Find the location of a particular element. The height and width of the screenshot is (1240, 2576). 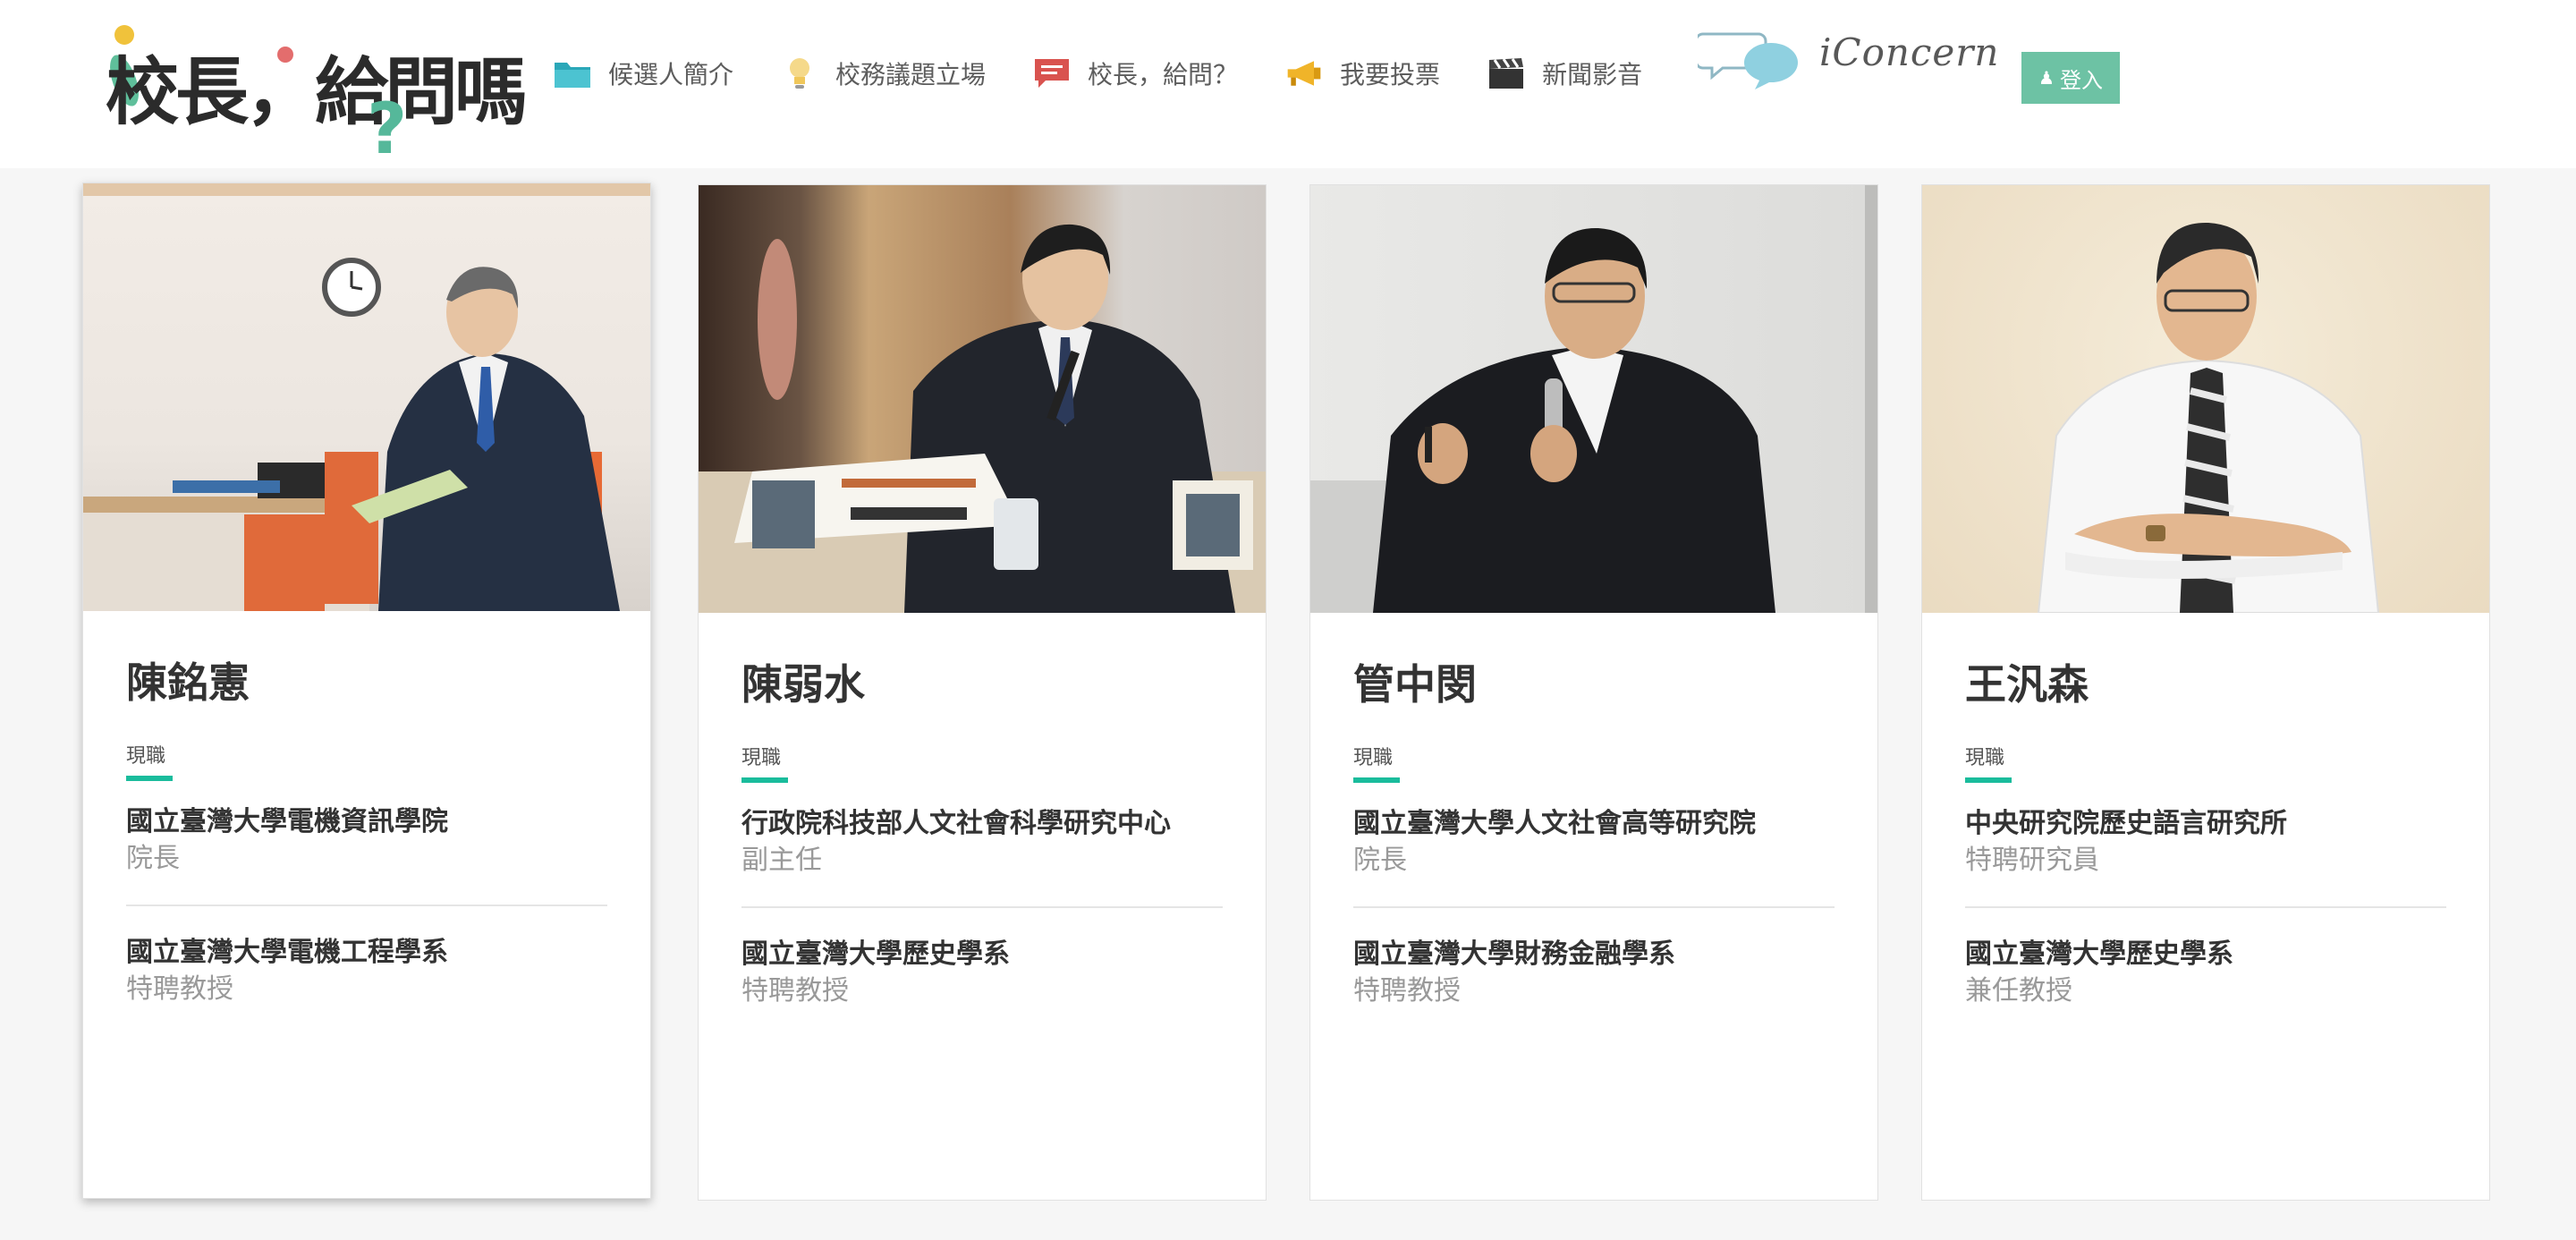

logo-question-mark: ? is located at coordinates (387, 129).